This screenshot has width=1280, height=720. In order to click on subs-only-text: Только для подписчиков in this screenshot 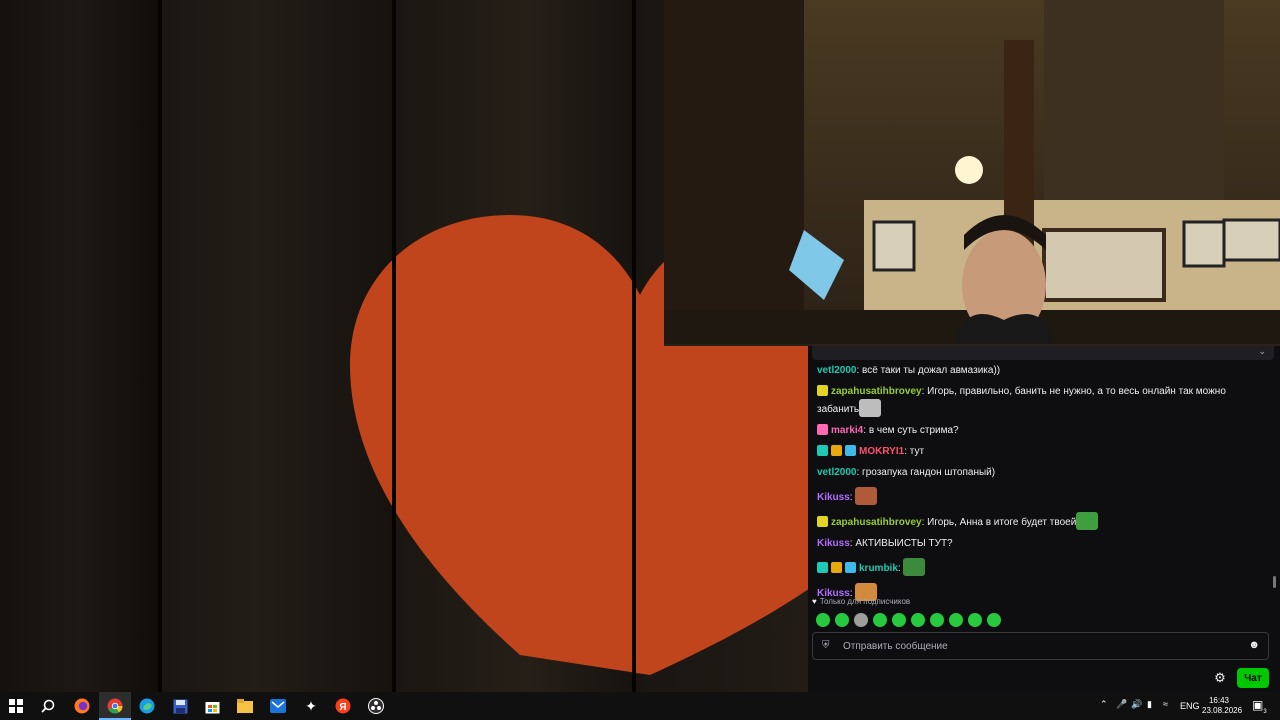, I will do `click(865, 601)`.